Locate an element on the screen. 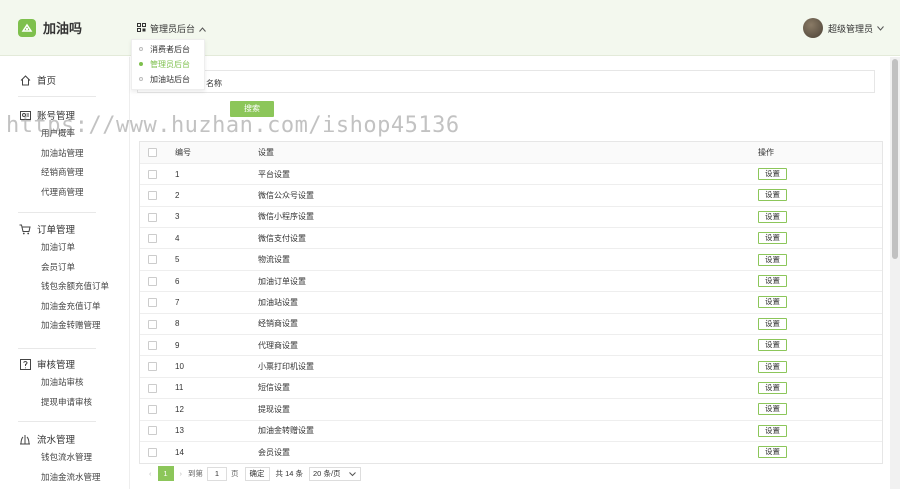  prev-page-icon: ‹ is located at coordinates (150, 473).